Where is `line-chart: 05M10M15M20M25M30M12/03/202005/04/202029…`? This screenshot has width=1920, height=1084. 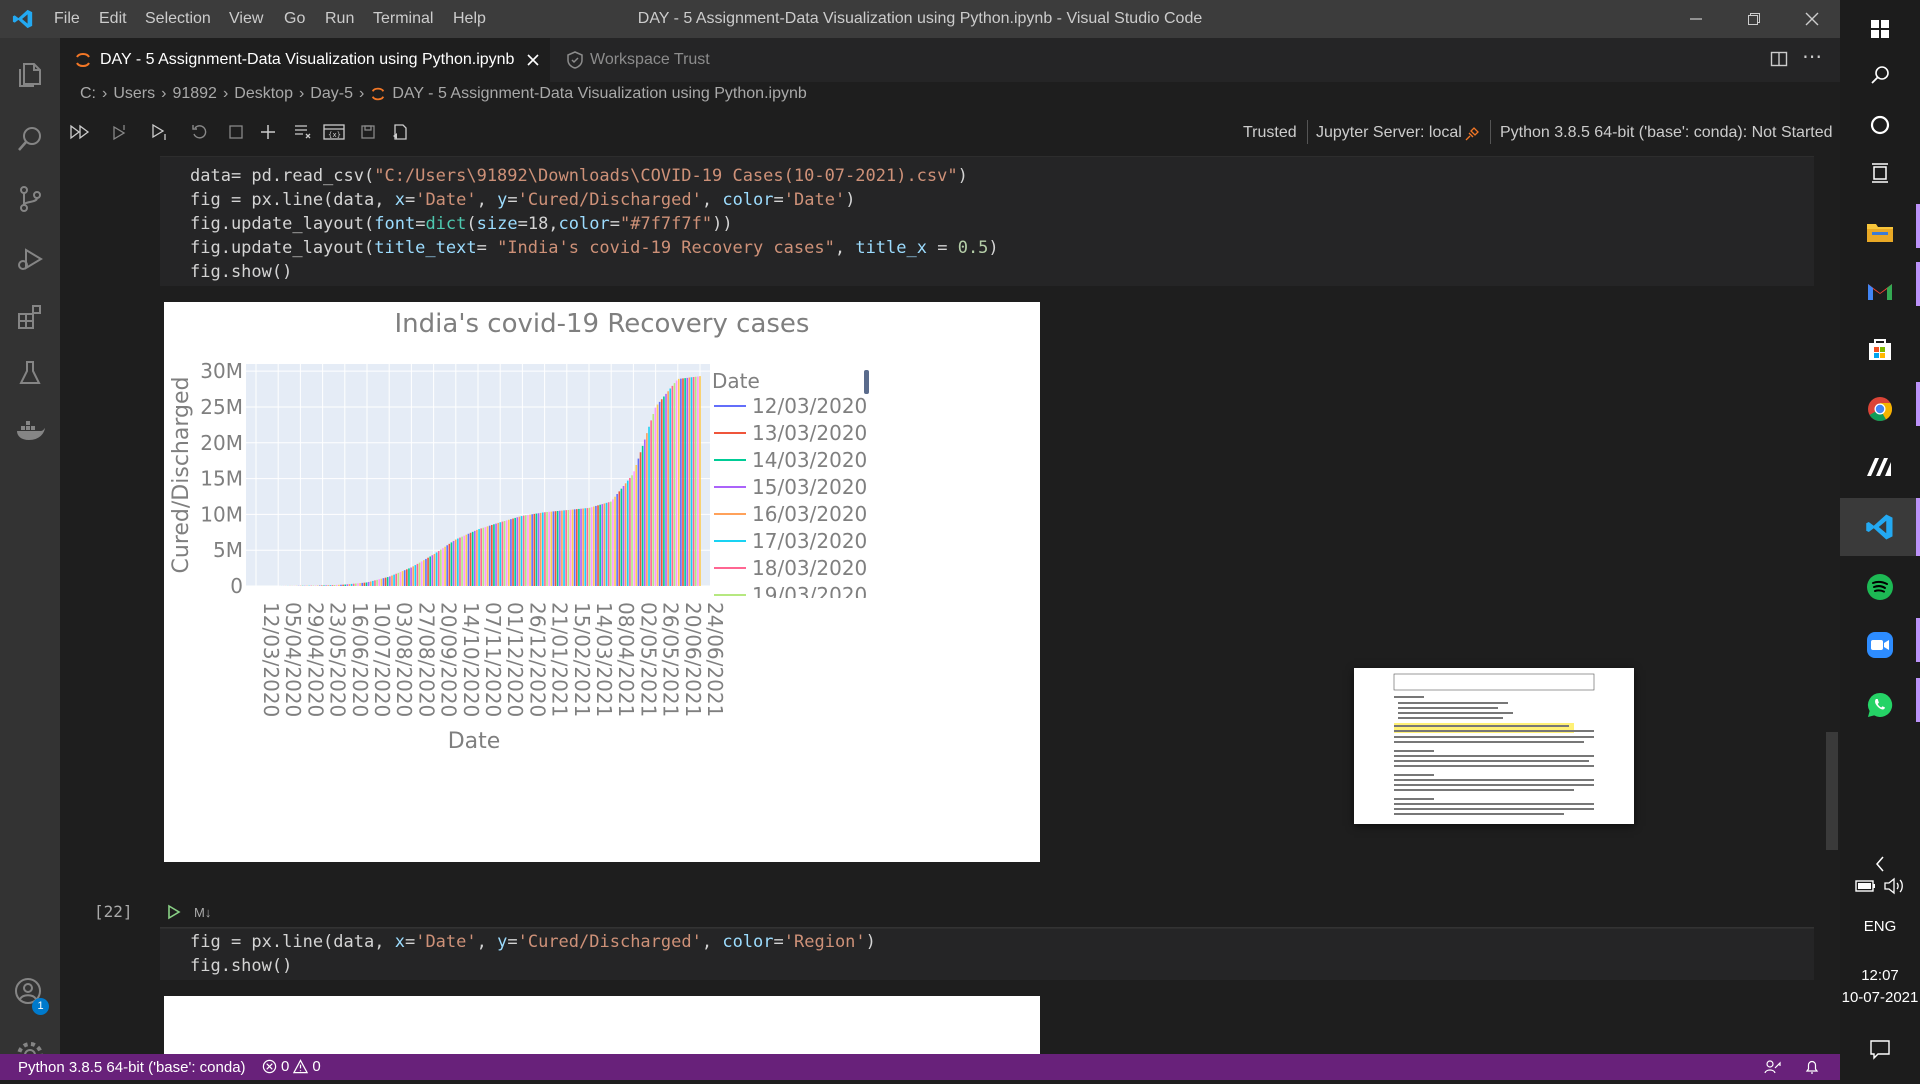
line-chart: 05M10M15M20M25M30M12/03/202005/04/202029… is located at coordinates (519, 531).